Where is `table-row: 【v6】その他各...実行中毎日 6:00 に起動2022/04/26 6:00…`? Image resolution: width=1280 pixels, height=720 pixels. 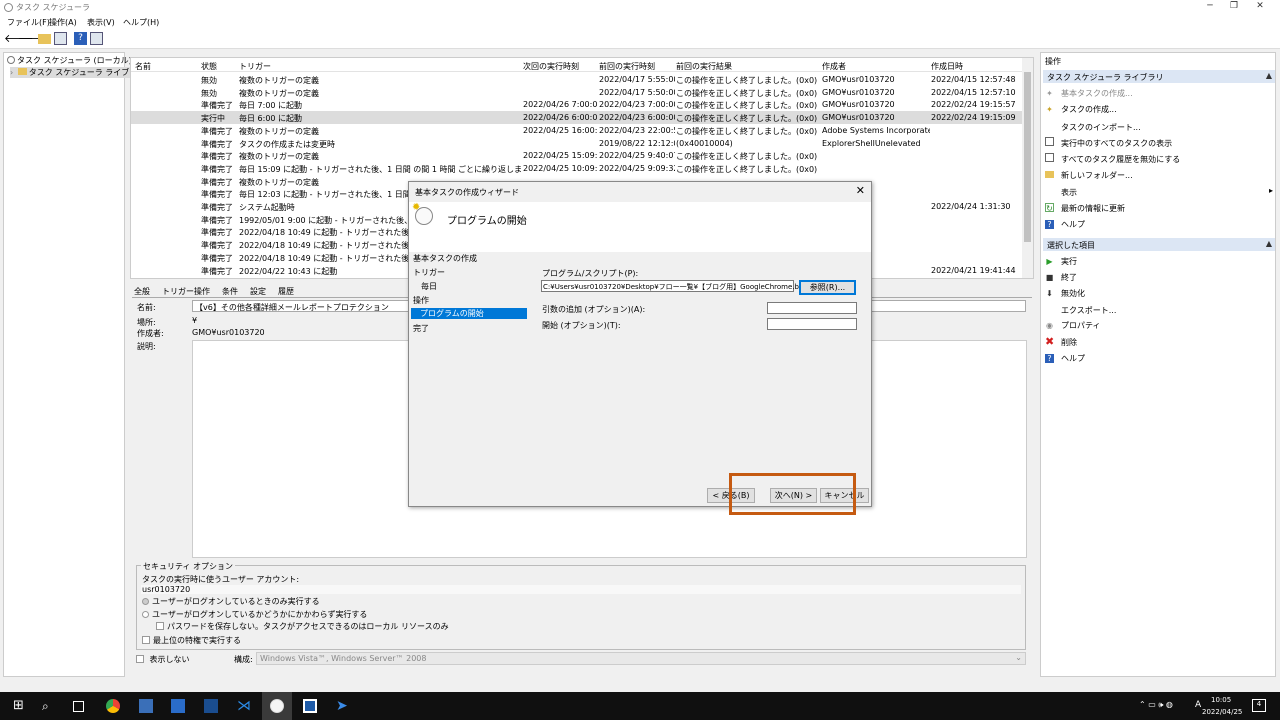 table-row: 【v6】その他各...実行中毎日 6:00 に起動2022/04/26 6:00… is located at coordinates (577, 118).